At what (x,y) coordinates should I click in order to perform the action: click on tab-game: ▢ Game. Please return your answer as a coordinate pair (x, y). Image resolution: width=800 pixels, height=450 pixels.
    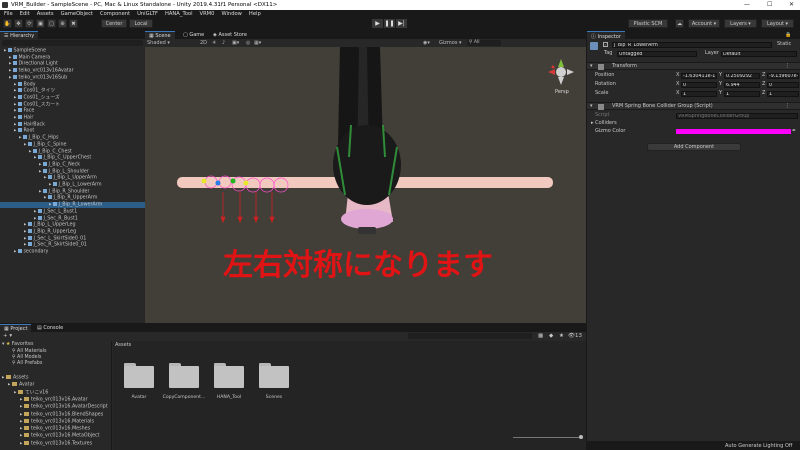
    Looking at the image, I should click on (194, 35).